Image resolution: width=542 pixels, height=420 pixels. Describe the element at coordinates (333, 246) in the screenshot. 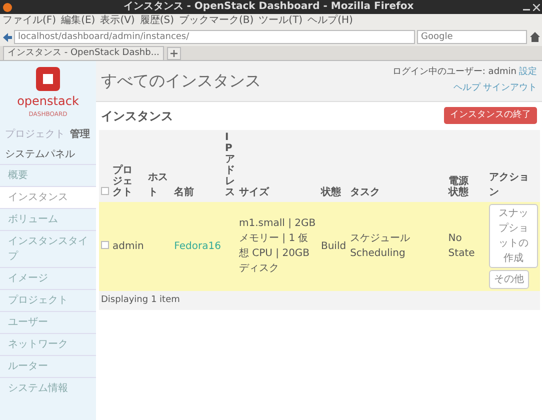

I see `table-cell: Build` at that location.